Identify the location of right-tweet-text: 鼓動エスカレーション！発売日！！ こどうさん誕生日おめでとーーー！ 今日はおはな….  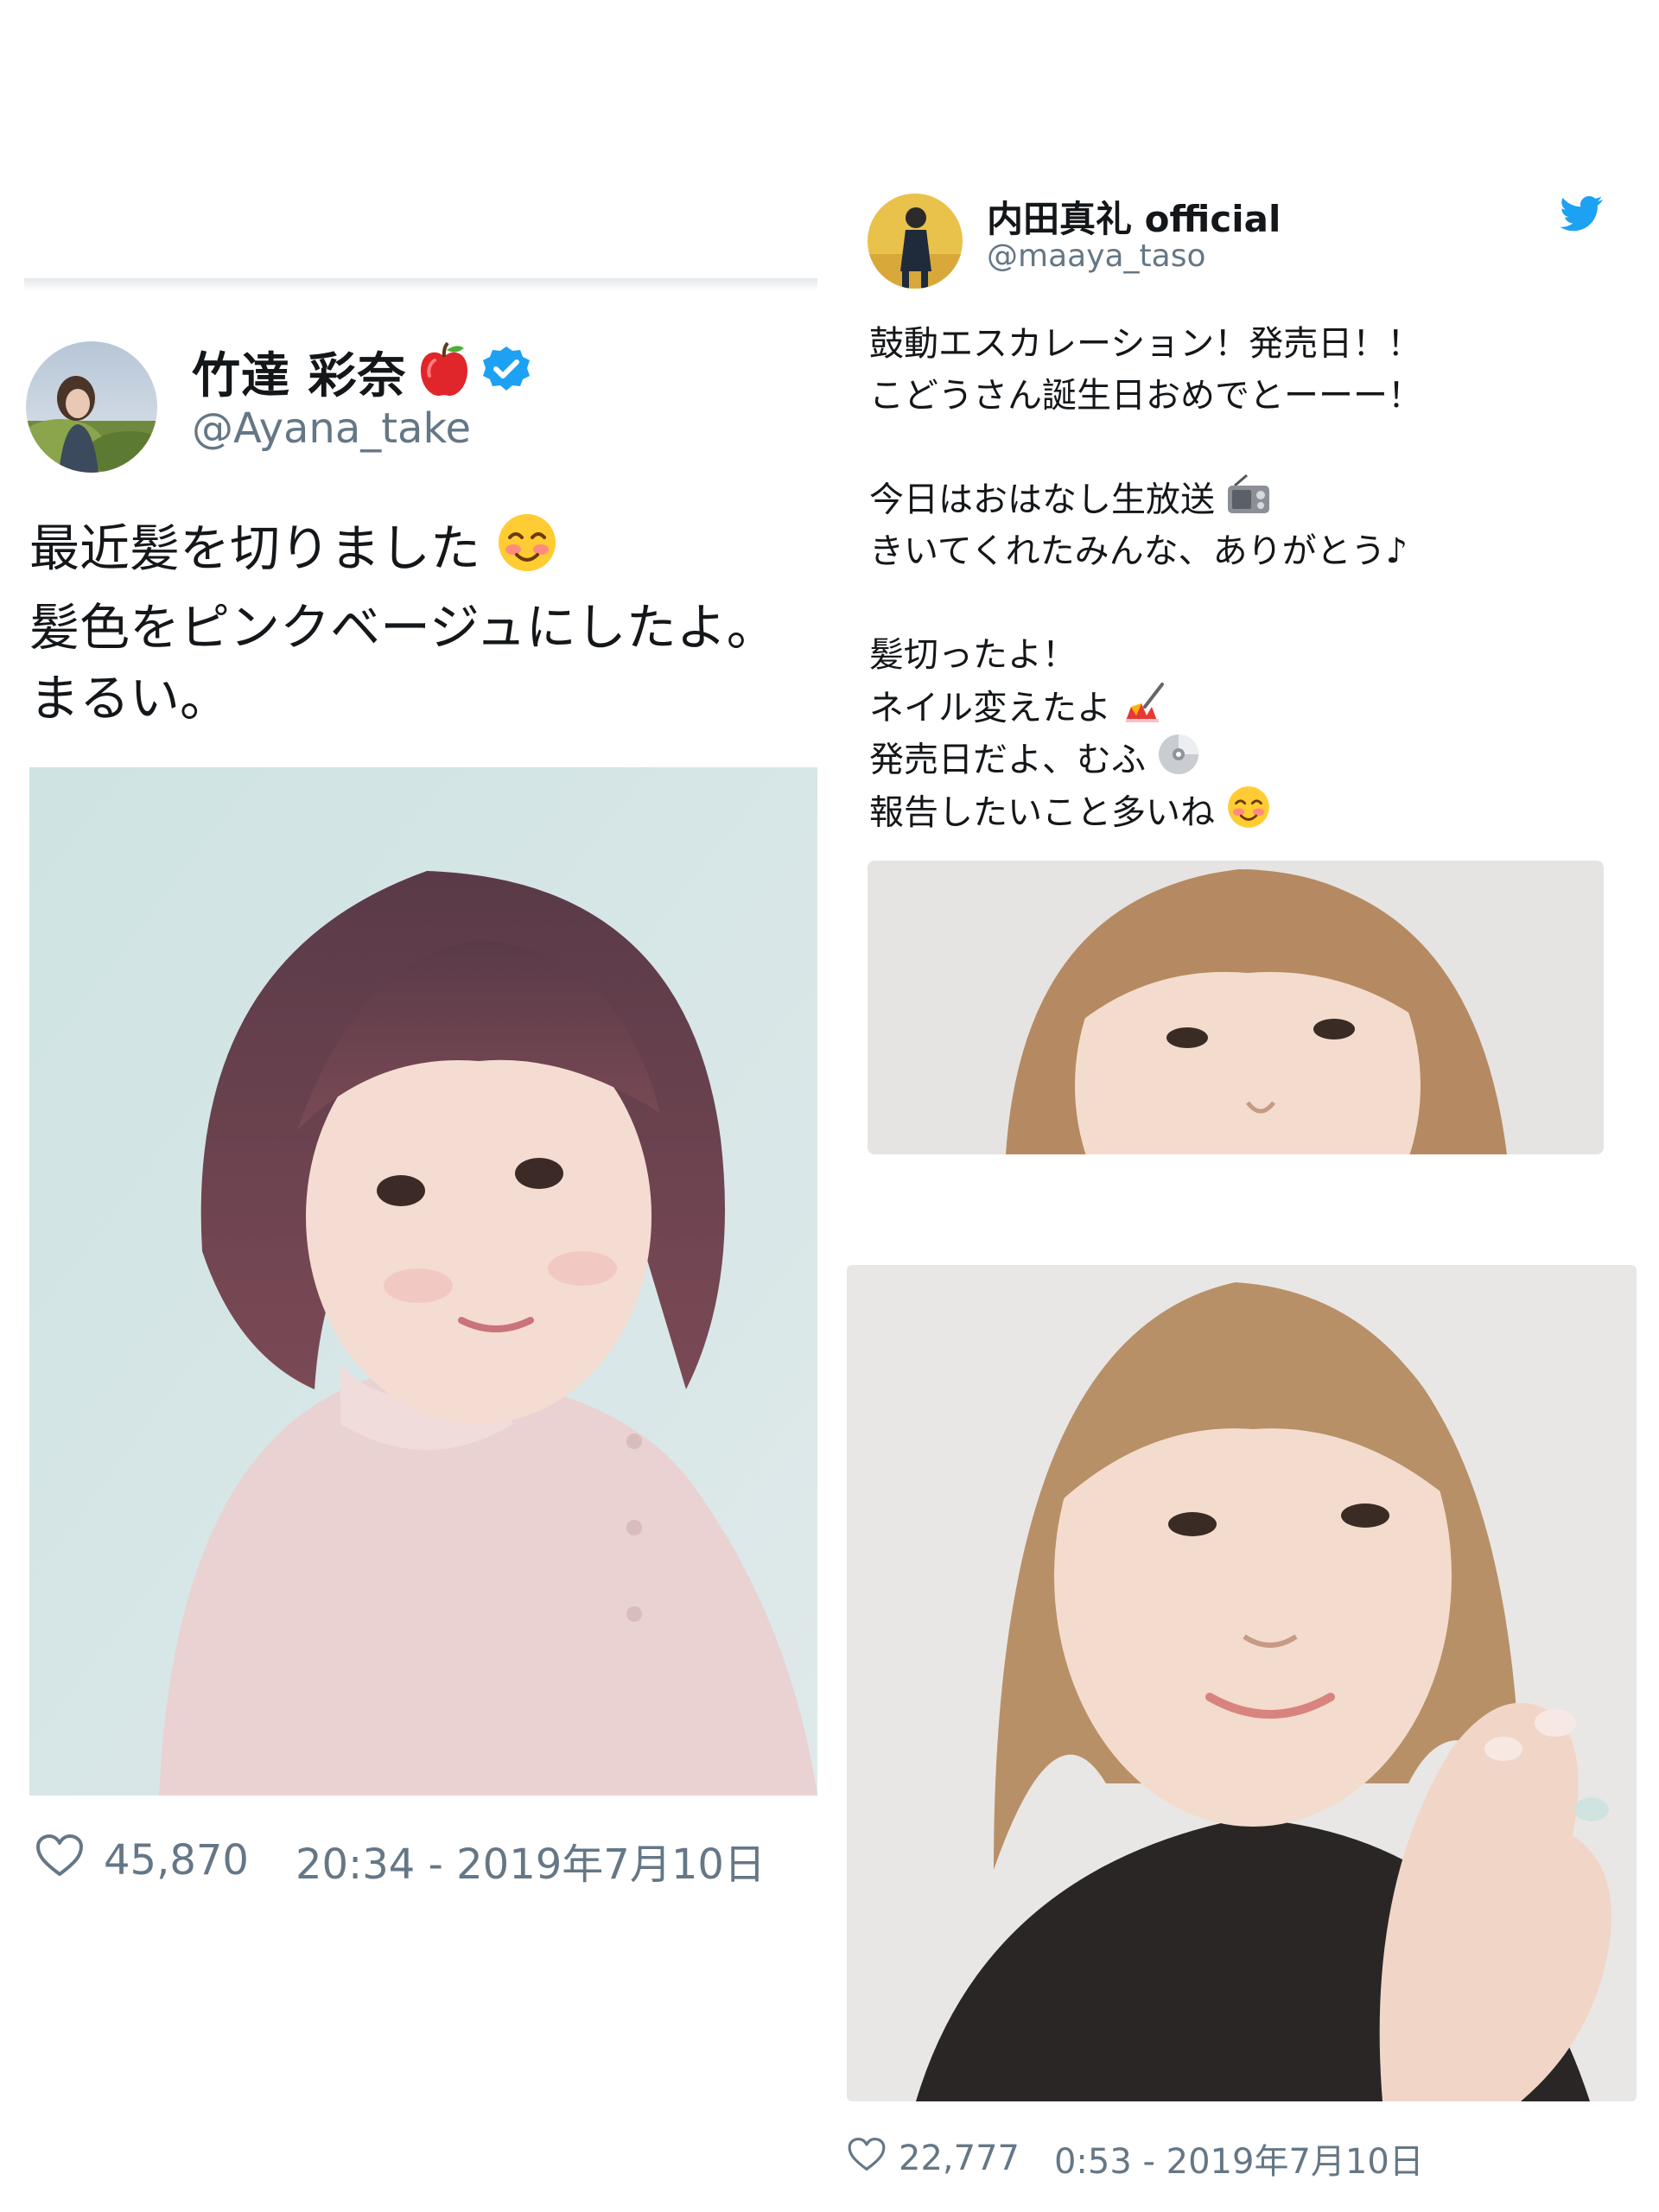
(1249, 577).